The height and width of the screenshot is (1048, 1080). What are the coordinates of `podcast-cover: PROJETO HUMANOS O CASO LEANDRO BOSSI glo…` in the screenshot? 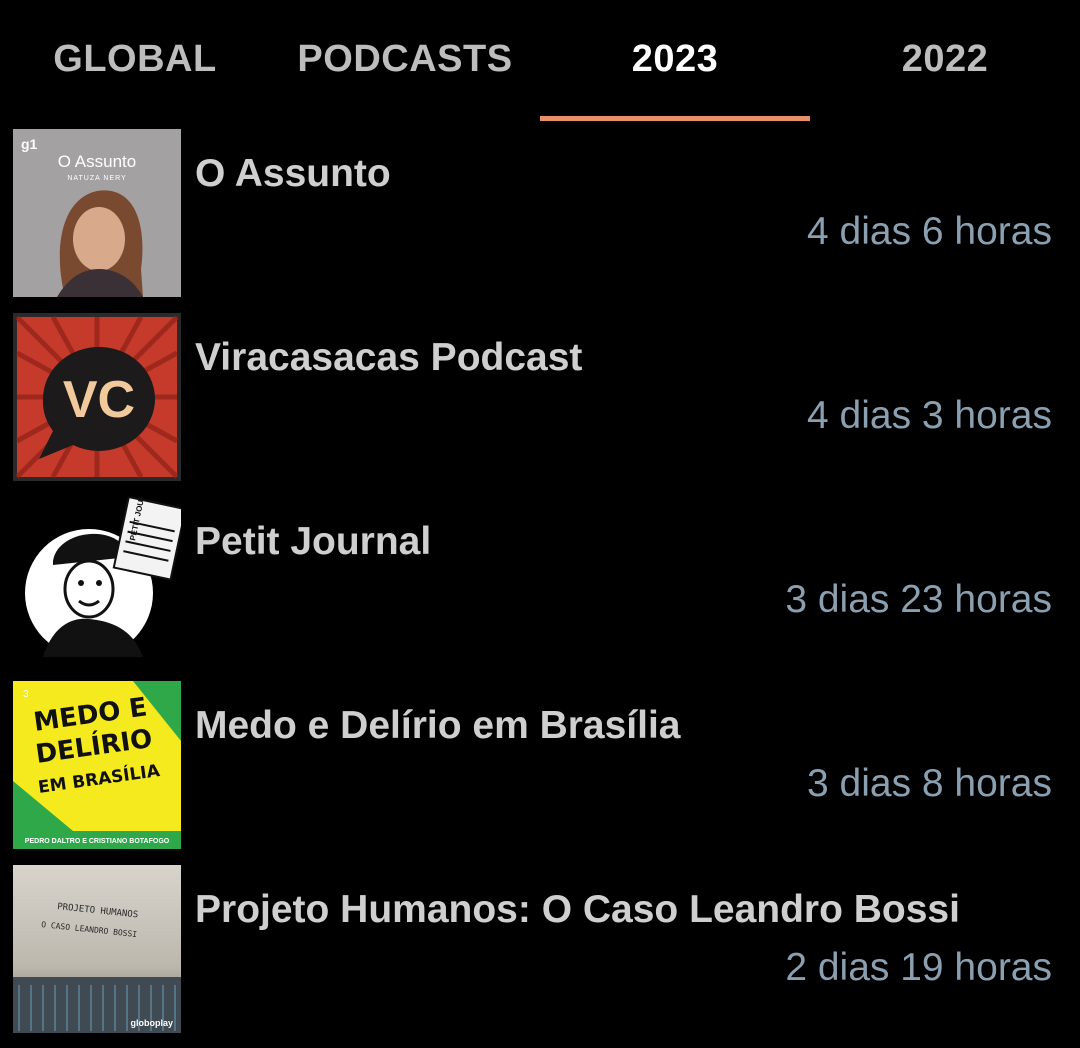 It's located at (97, 949).